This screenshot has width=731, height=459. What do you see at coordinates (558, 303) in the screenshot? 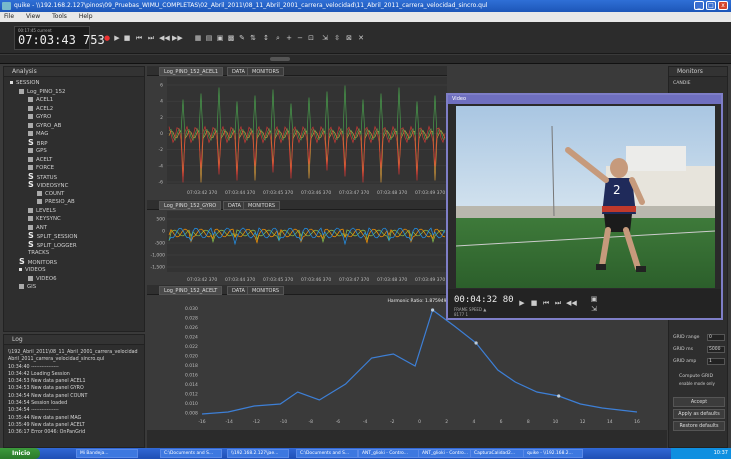
I see `video-next-icon: ⏭` at bounding box center [558, 303].